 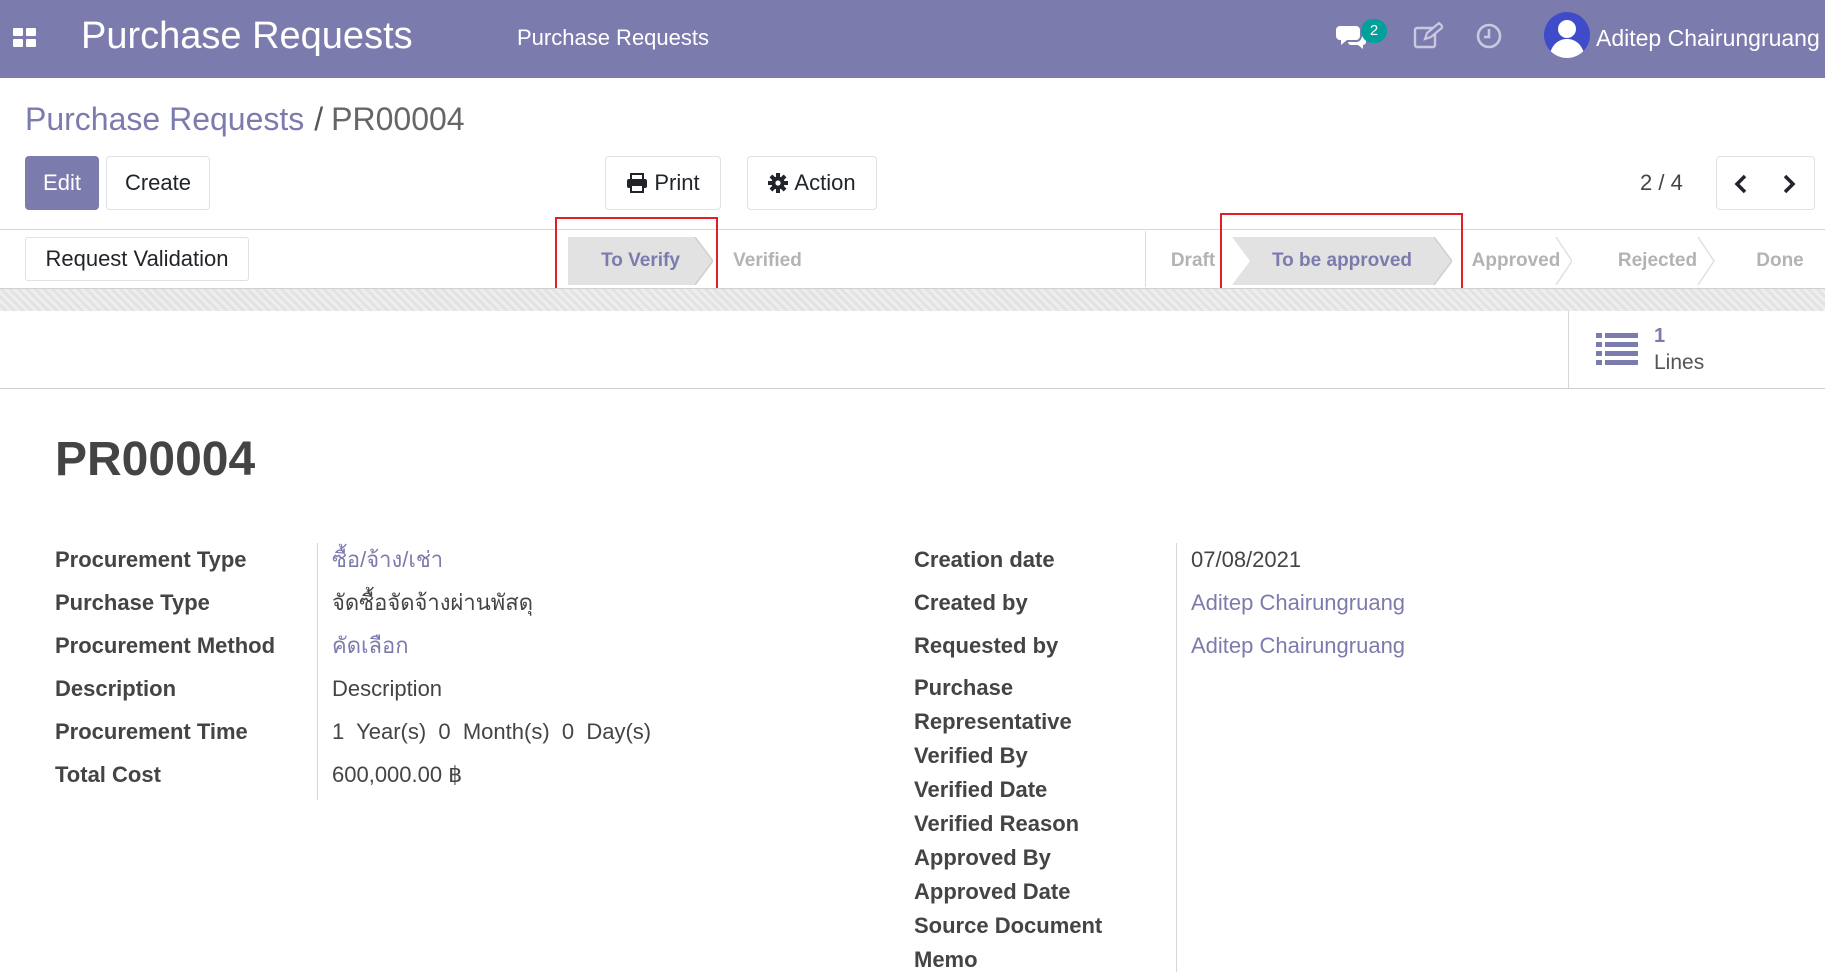 I want to click on breadcrumb-current: PR00004, so click(x=398, y=119).